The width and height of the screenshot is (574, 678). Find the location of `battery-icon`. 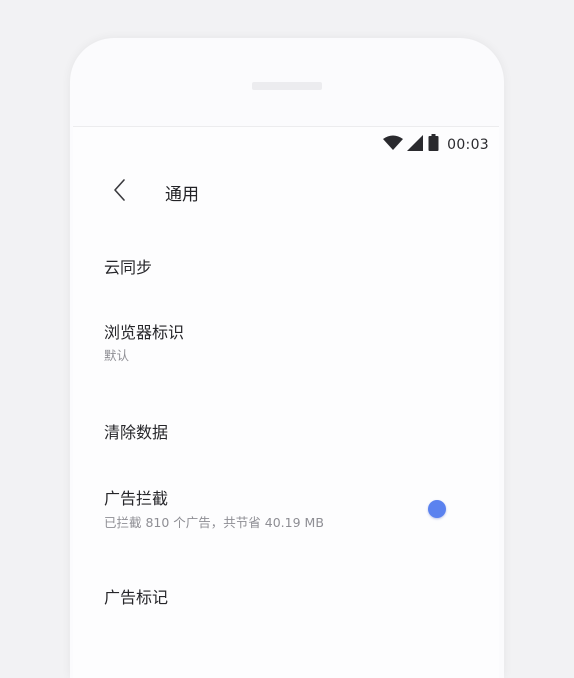

battery-icon is located at coordinates (433, 144).